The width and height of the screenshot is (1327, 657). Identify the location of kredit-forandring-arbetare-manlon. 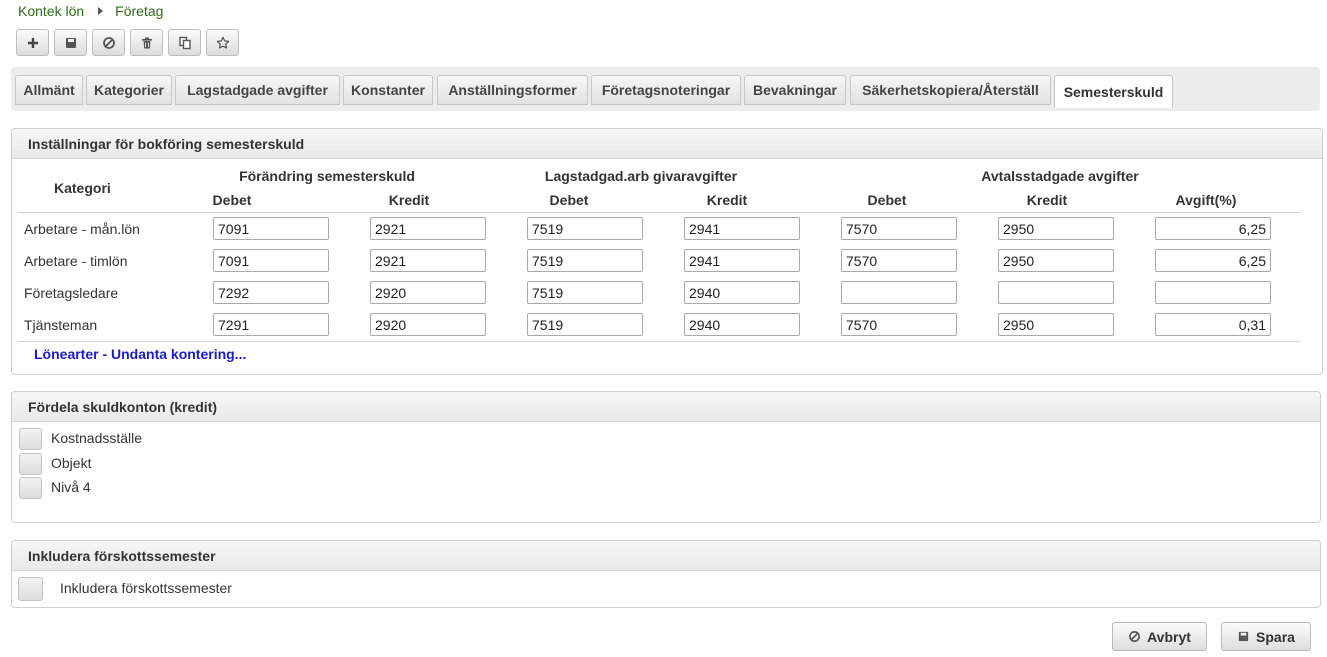
(428, 228).